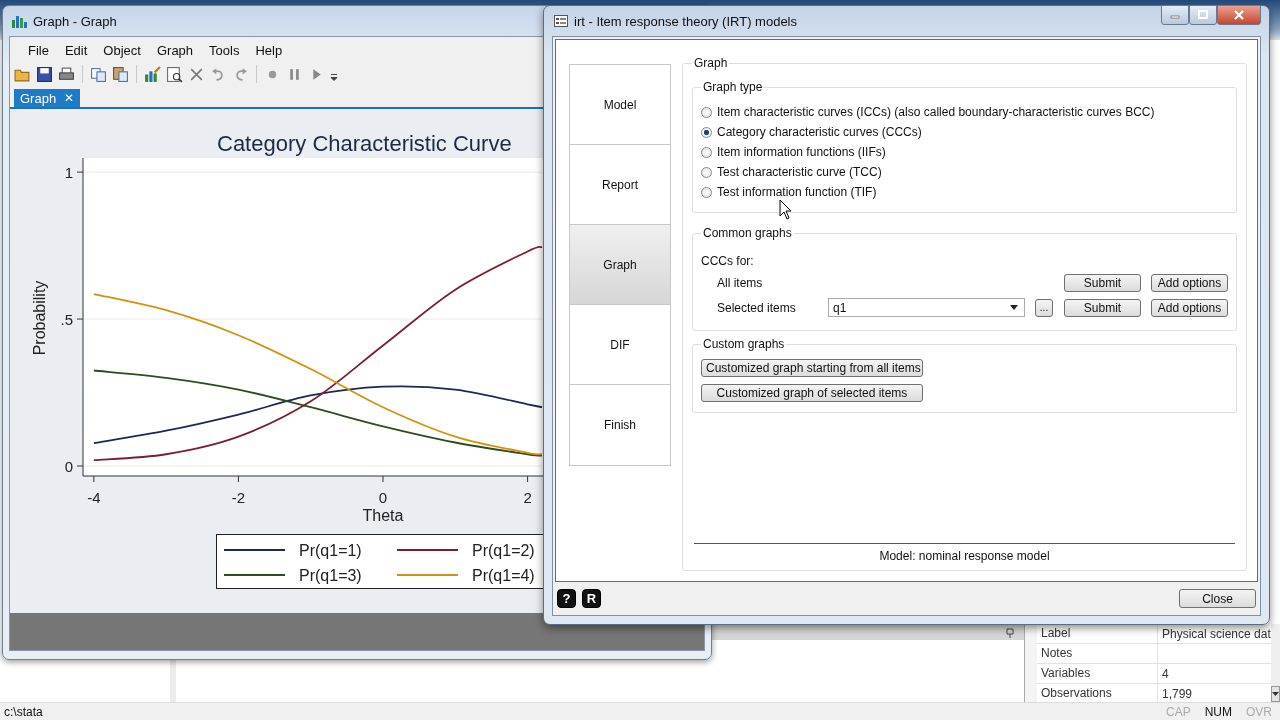  I want to click on field-label: Selected items, so click(757, 307).